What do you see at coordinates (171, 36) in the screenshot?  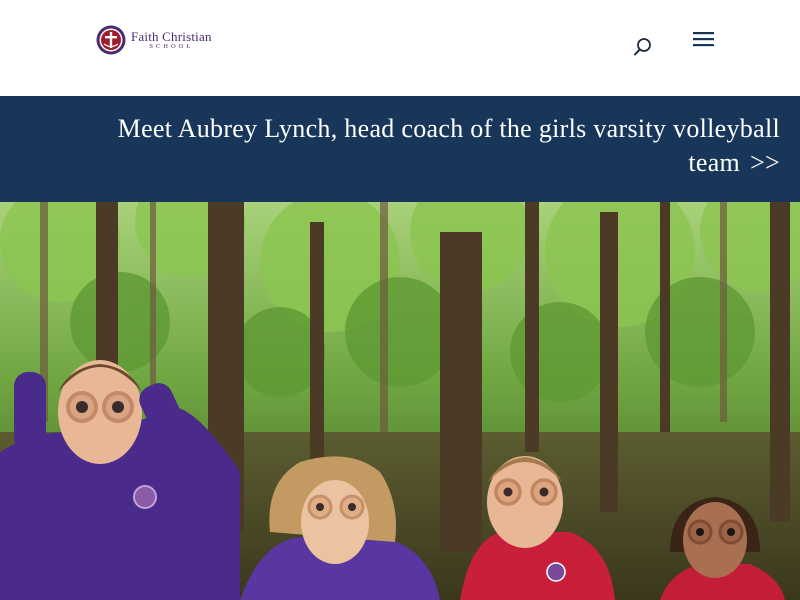 I see `logo-name: Faith Christian` at bounding box center [171, 36].